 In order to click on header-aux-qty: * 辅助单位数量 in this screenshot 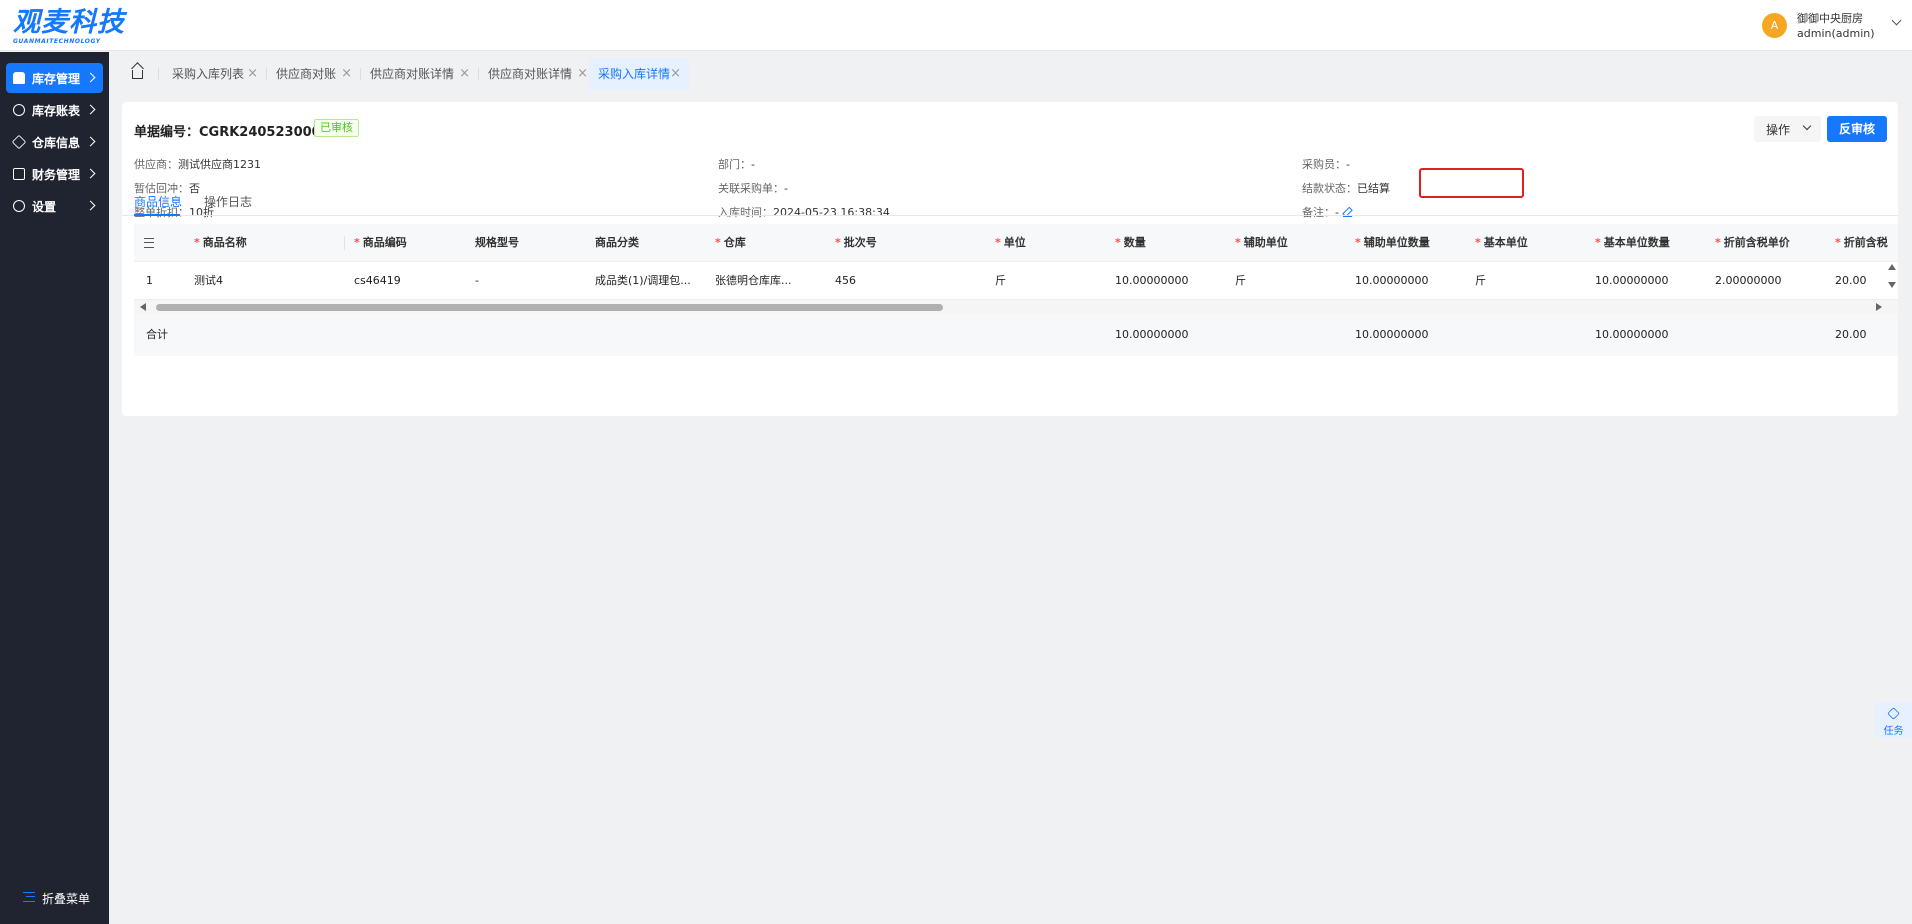, I will do `click(1392, 242)`.